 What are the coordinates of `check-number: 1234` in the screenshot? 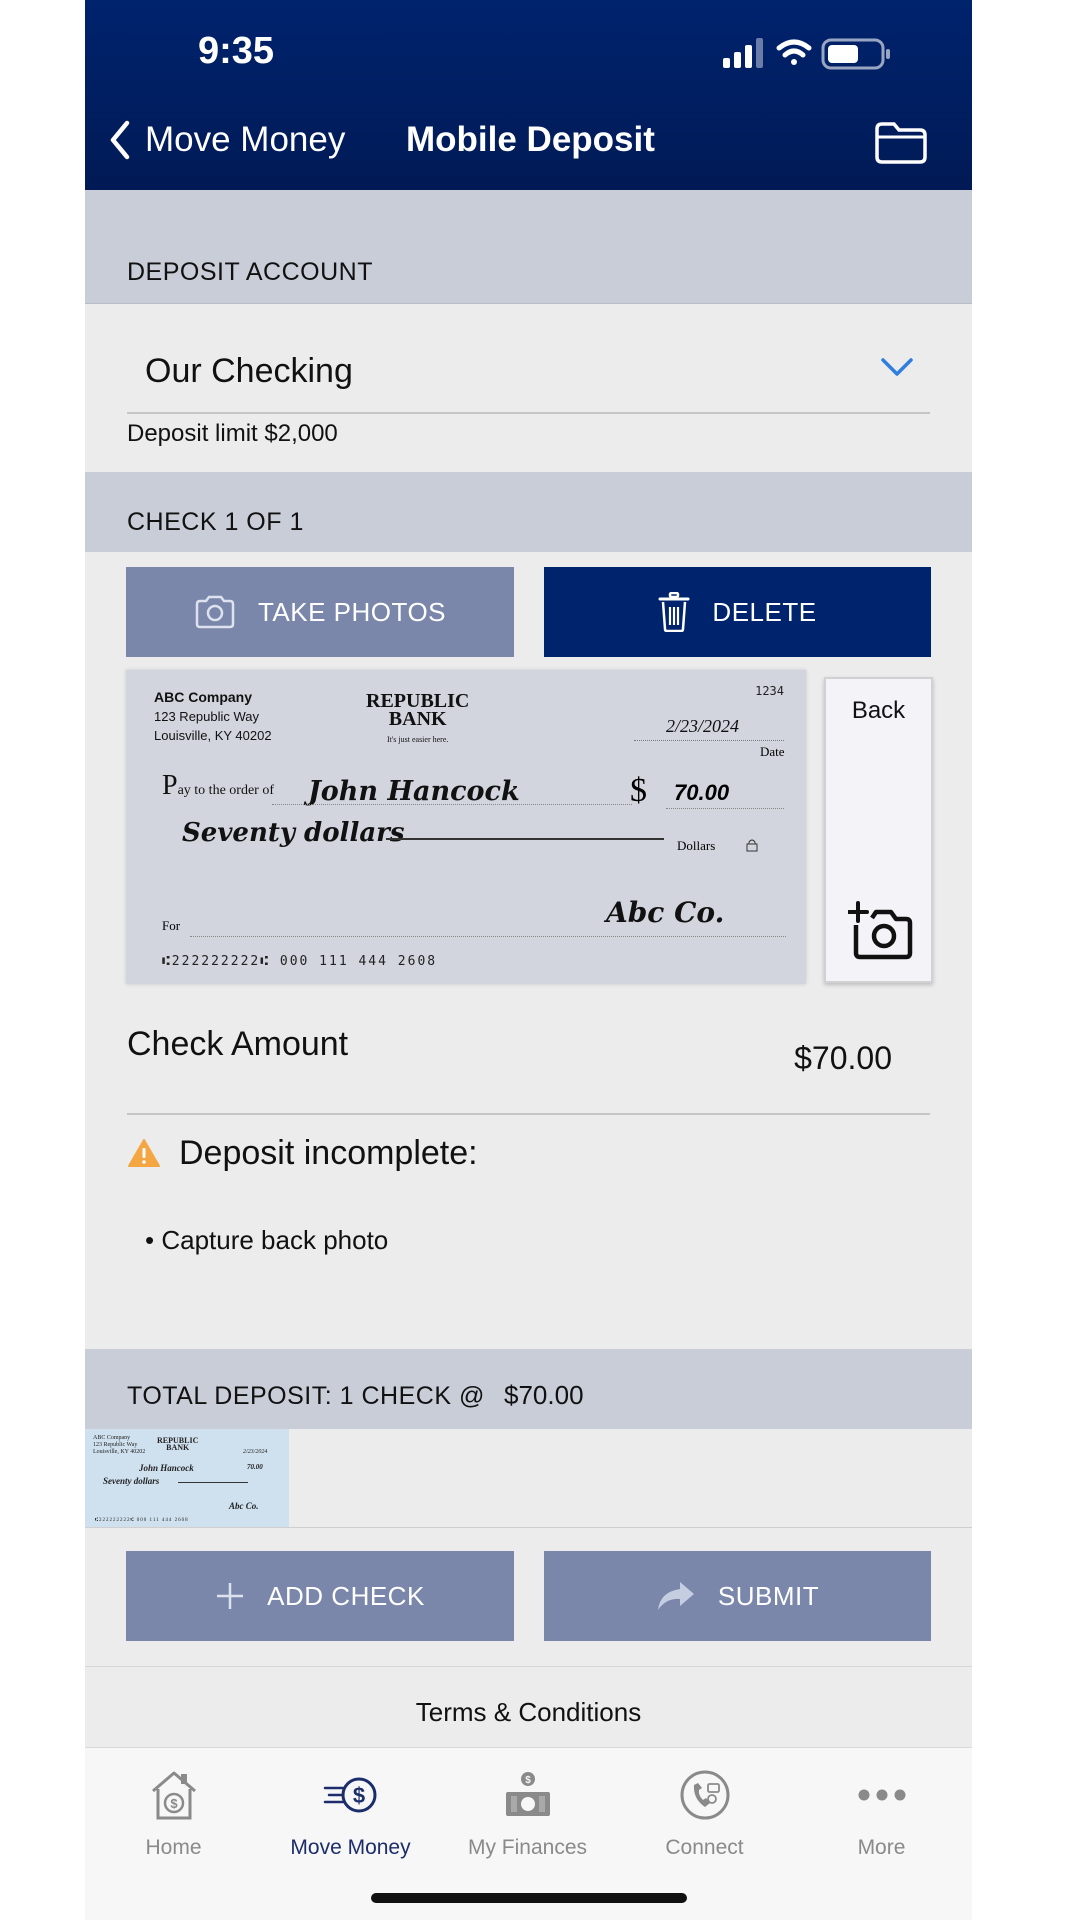 It's located at (769, 691).